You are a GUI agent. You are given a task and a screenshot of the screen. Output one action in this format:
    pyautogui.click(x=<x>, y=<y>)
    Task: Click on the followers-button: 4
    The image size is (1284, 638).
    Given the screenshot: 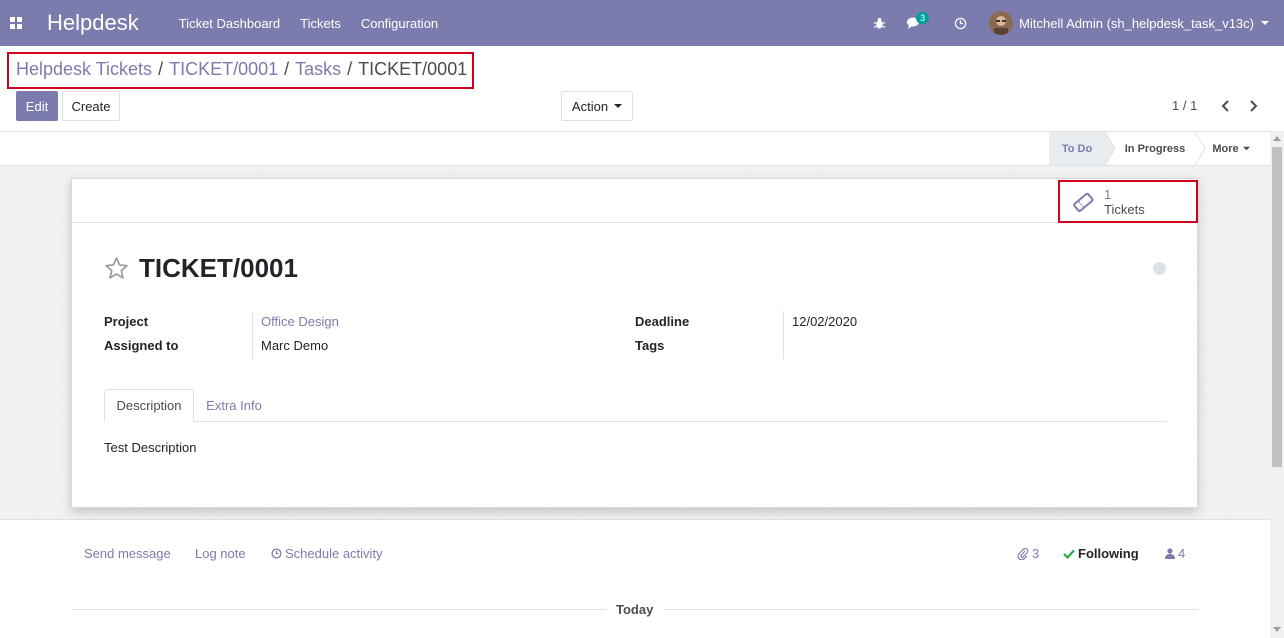 What is the action you would take?
    pyautogui.click(x=1175, y=553)
    